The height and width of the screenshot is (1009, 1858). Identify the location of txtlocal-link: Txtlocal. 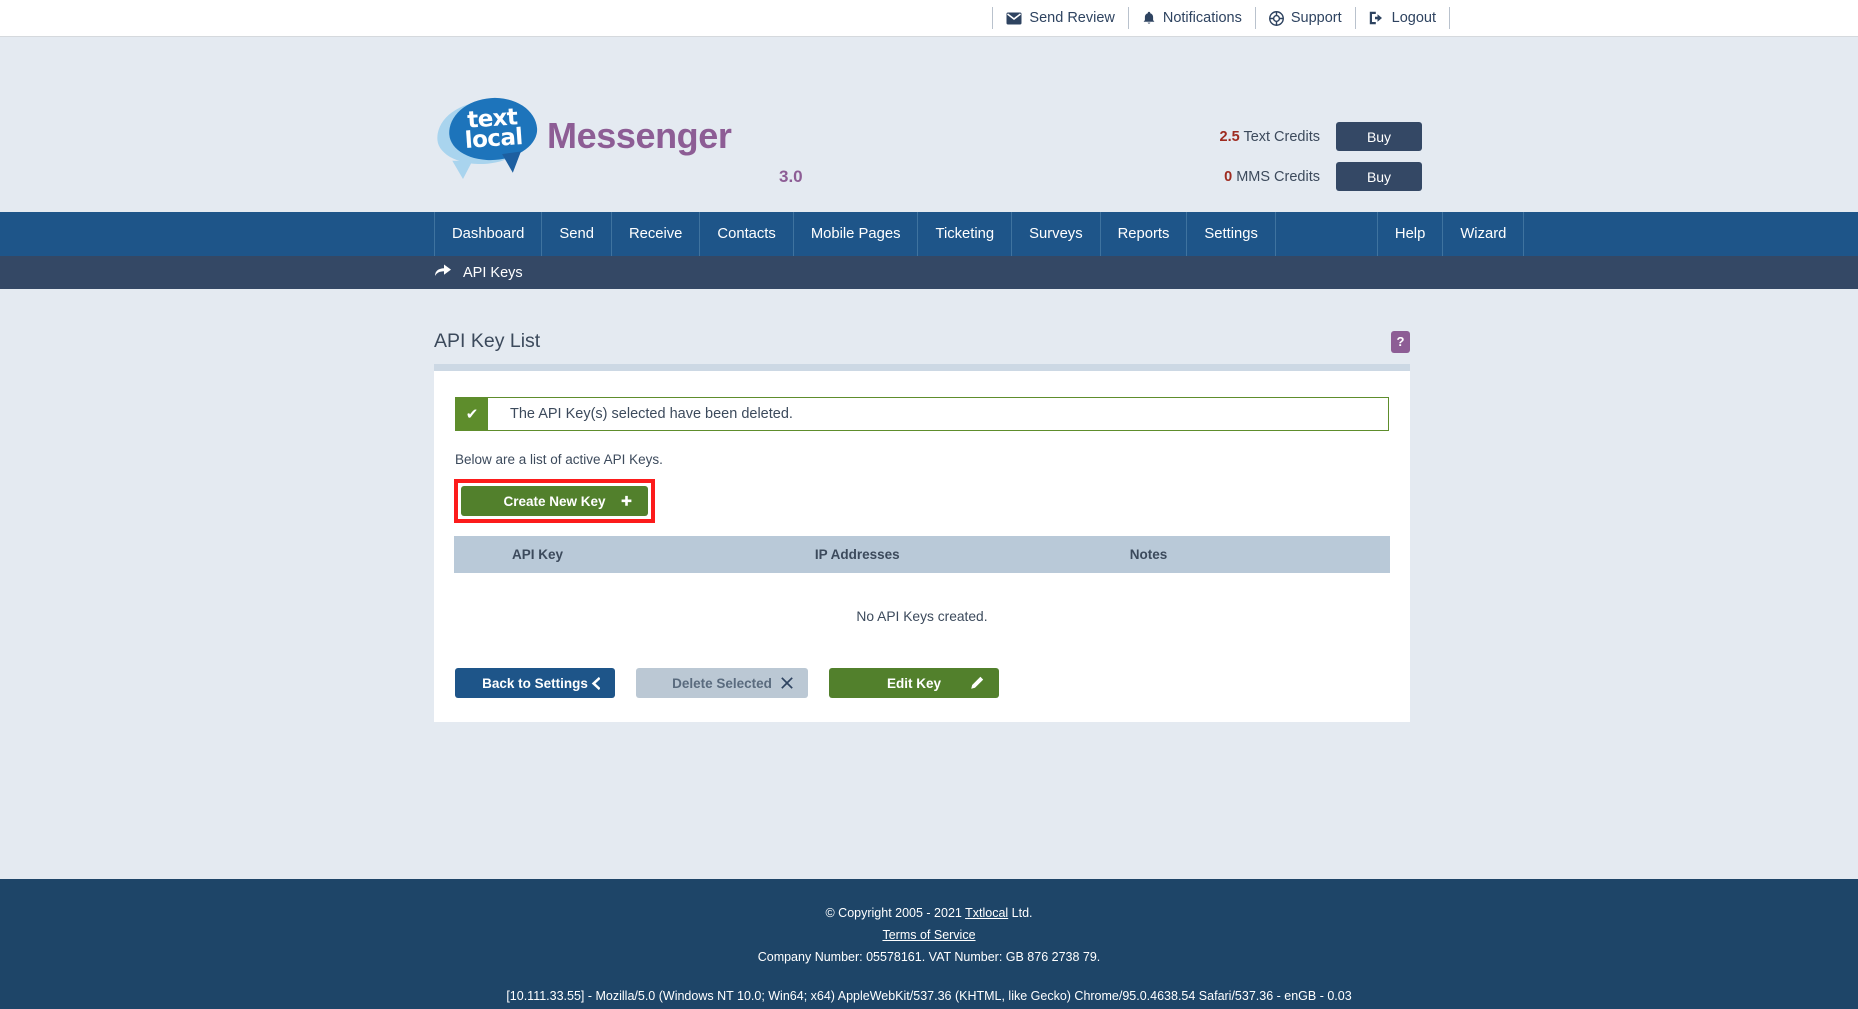
(986, 913).